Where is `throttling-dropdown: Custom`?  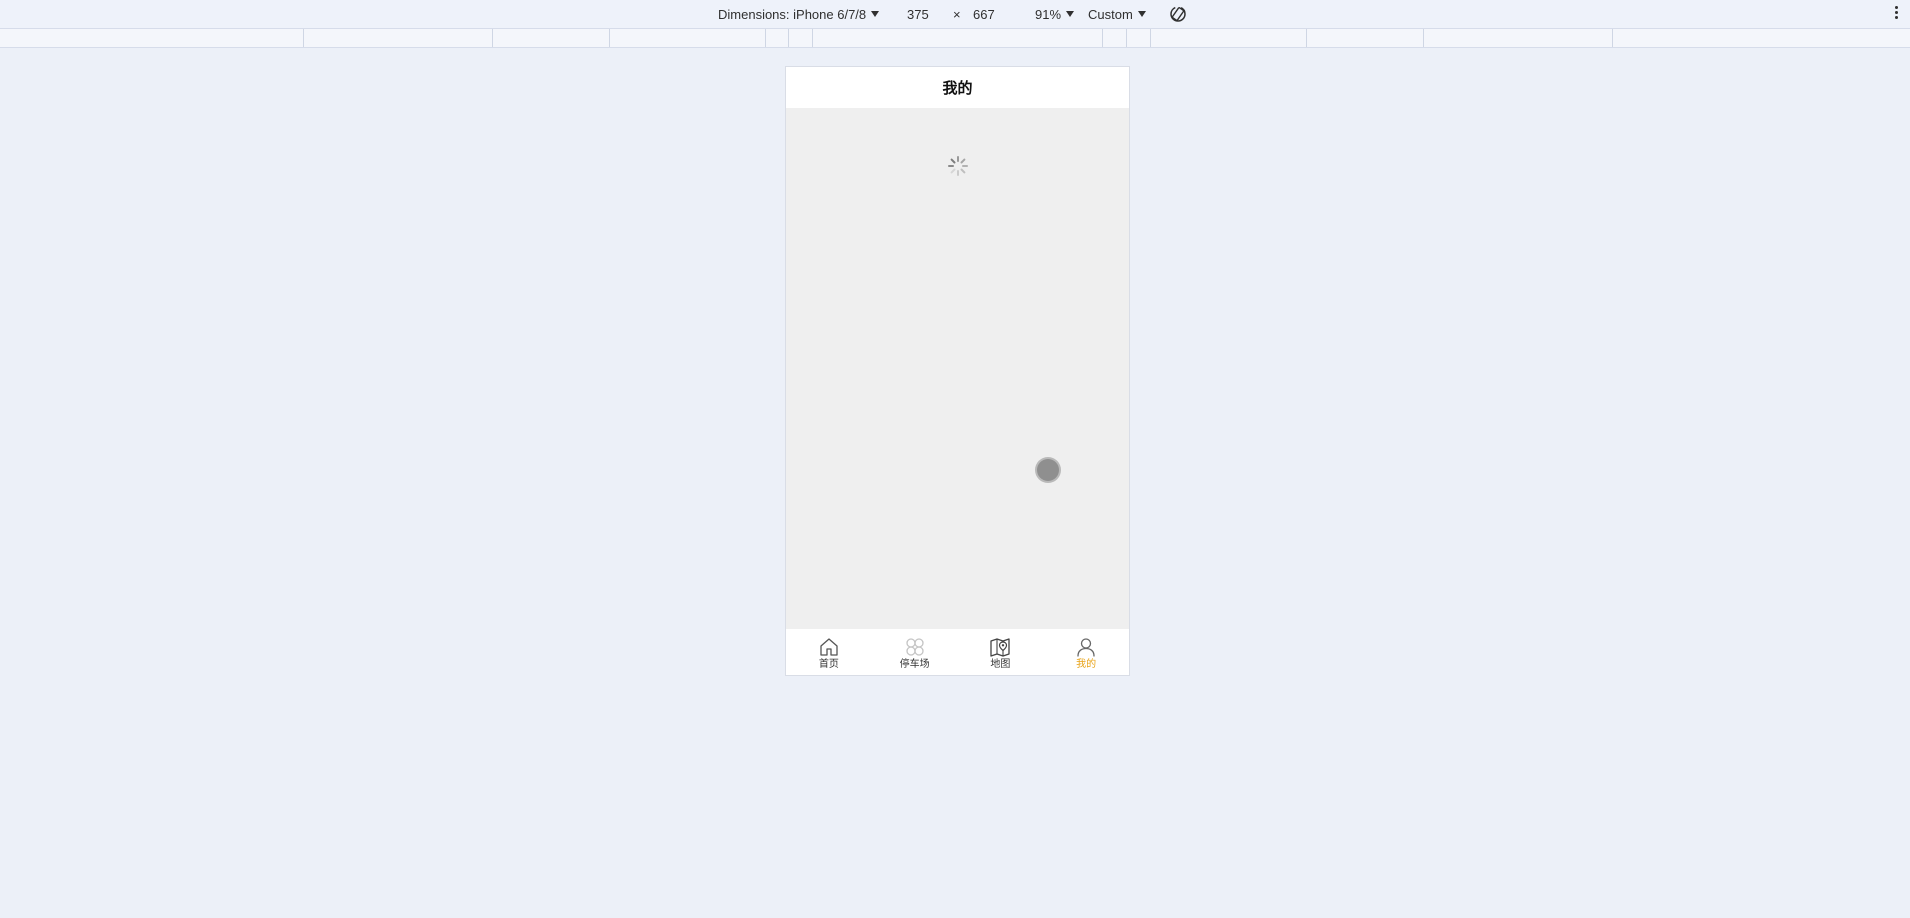
throttling-dropdown: Custom is located at coordinates (1117, 14).